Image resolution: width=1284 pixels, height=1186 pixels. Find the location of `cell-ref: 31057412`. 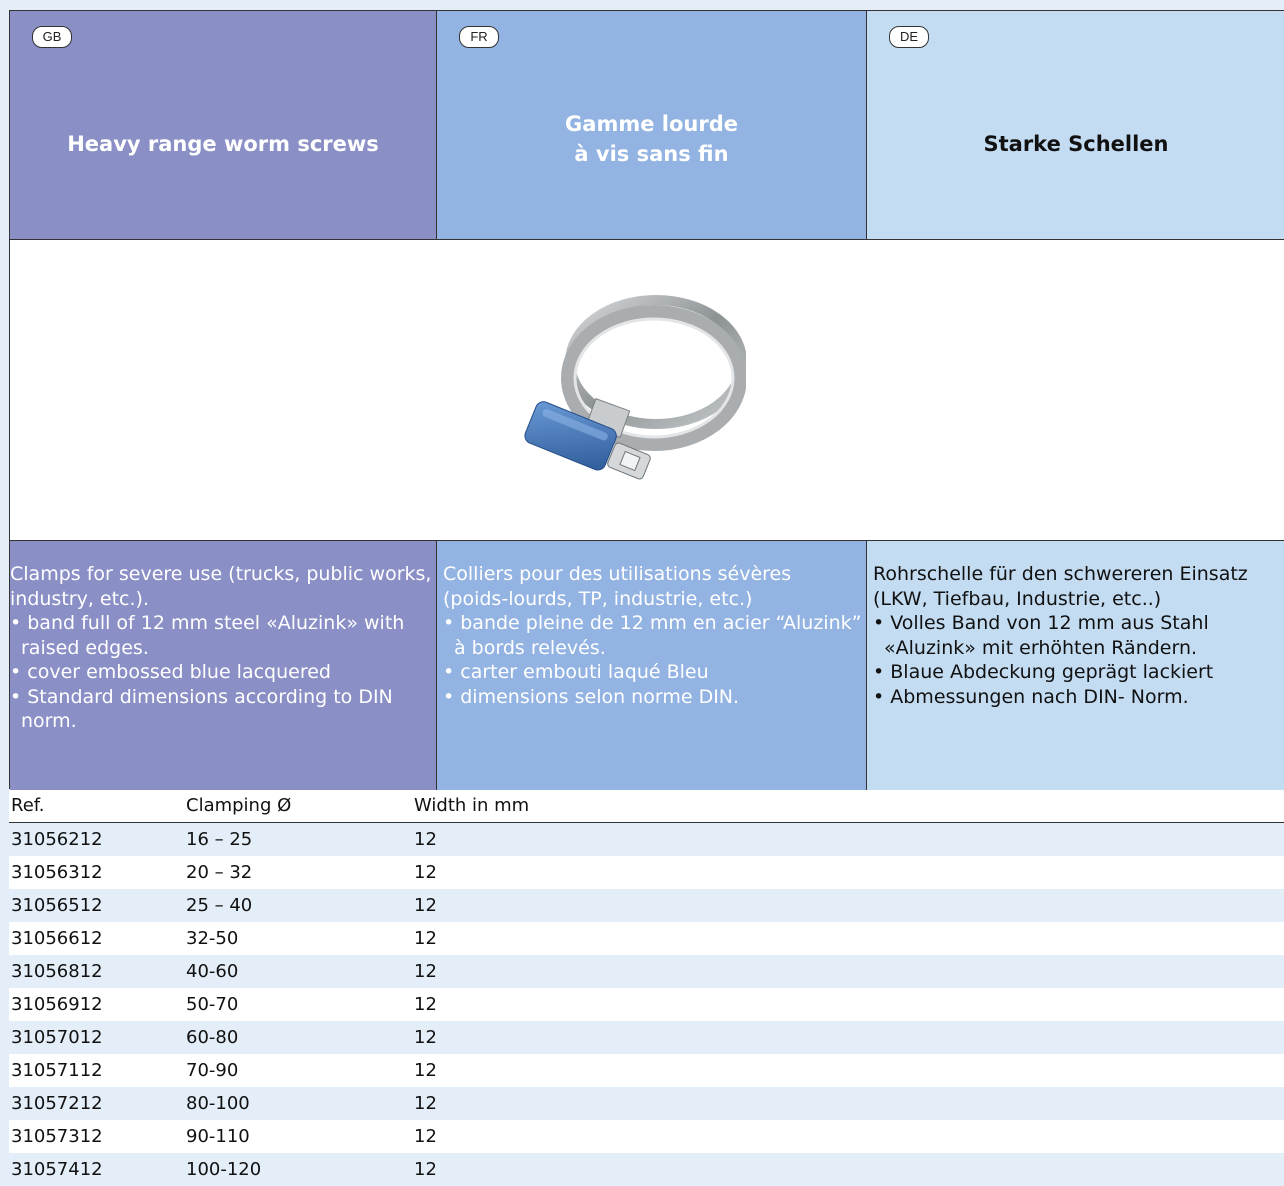

cell-ref: 31057412 is located at coordinates (57, 1169).